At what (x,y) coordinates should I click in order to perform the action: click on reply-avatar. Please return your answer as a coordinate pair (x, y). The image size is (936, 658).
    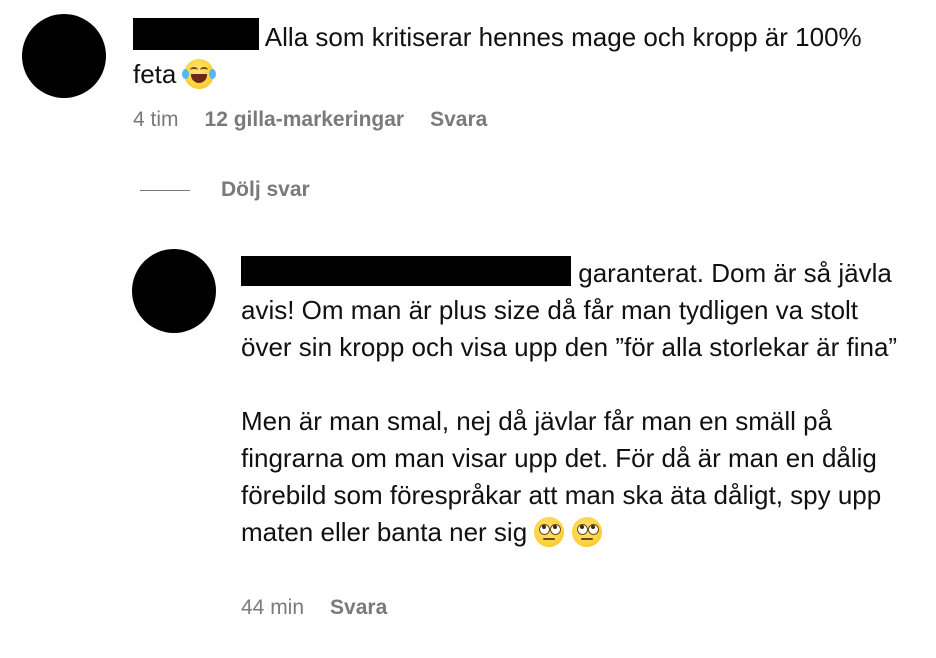
    Looking at the image, I should click on (174, 291).